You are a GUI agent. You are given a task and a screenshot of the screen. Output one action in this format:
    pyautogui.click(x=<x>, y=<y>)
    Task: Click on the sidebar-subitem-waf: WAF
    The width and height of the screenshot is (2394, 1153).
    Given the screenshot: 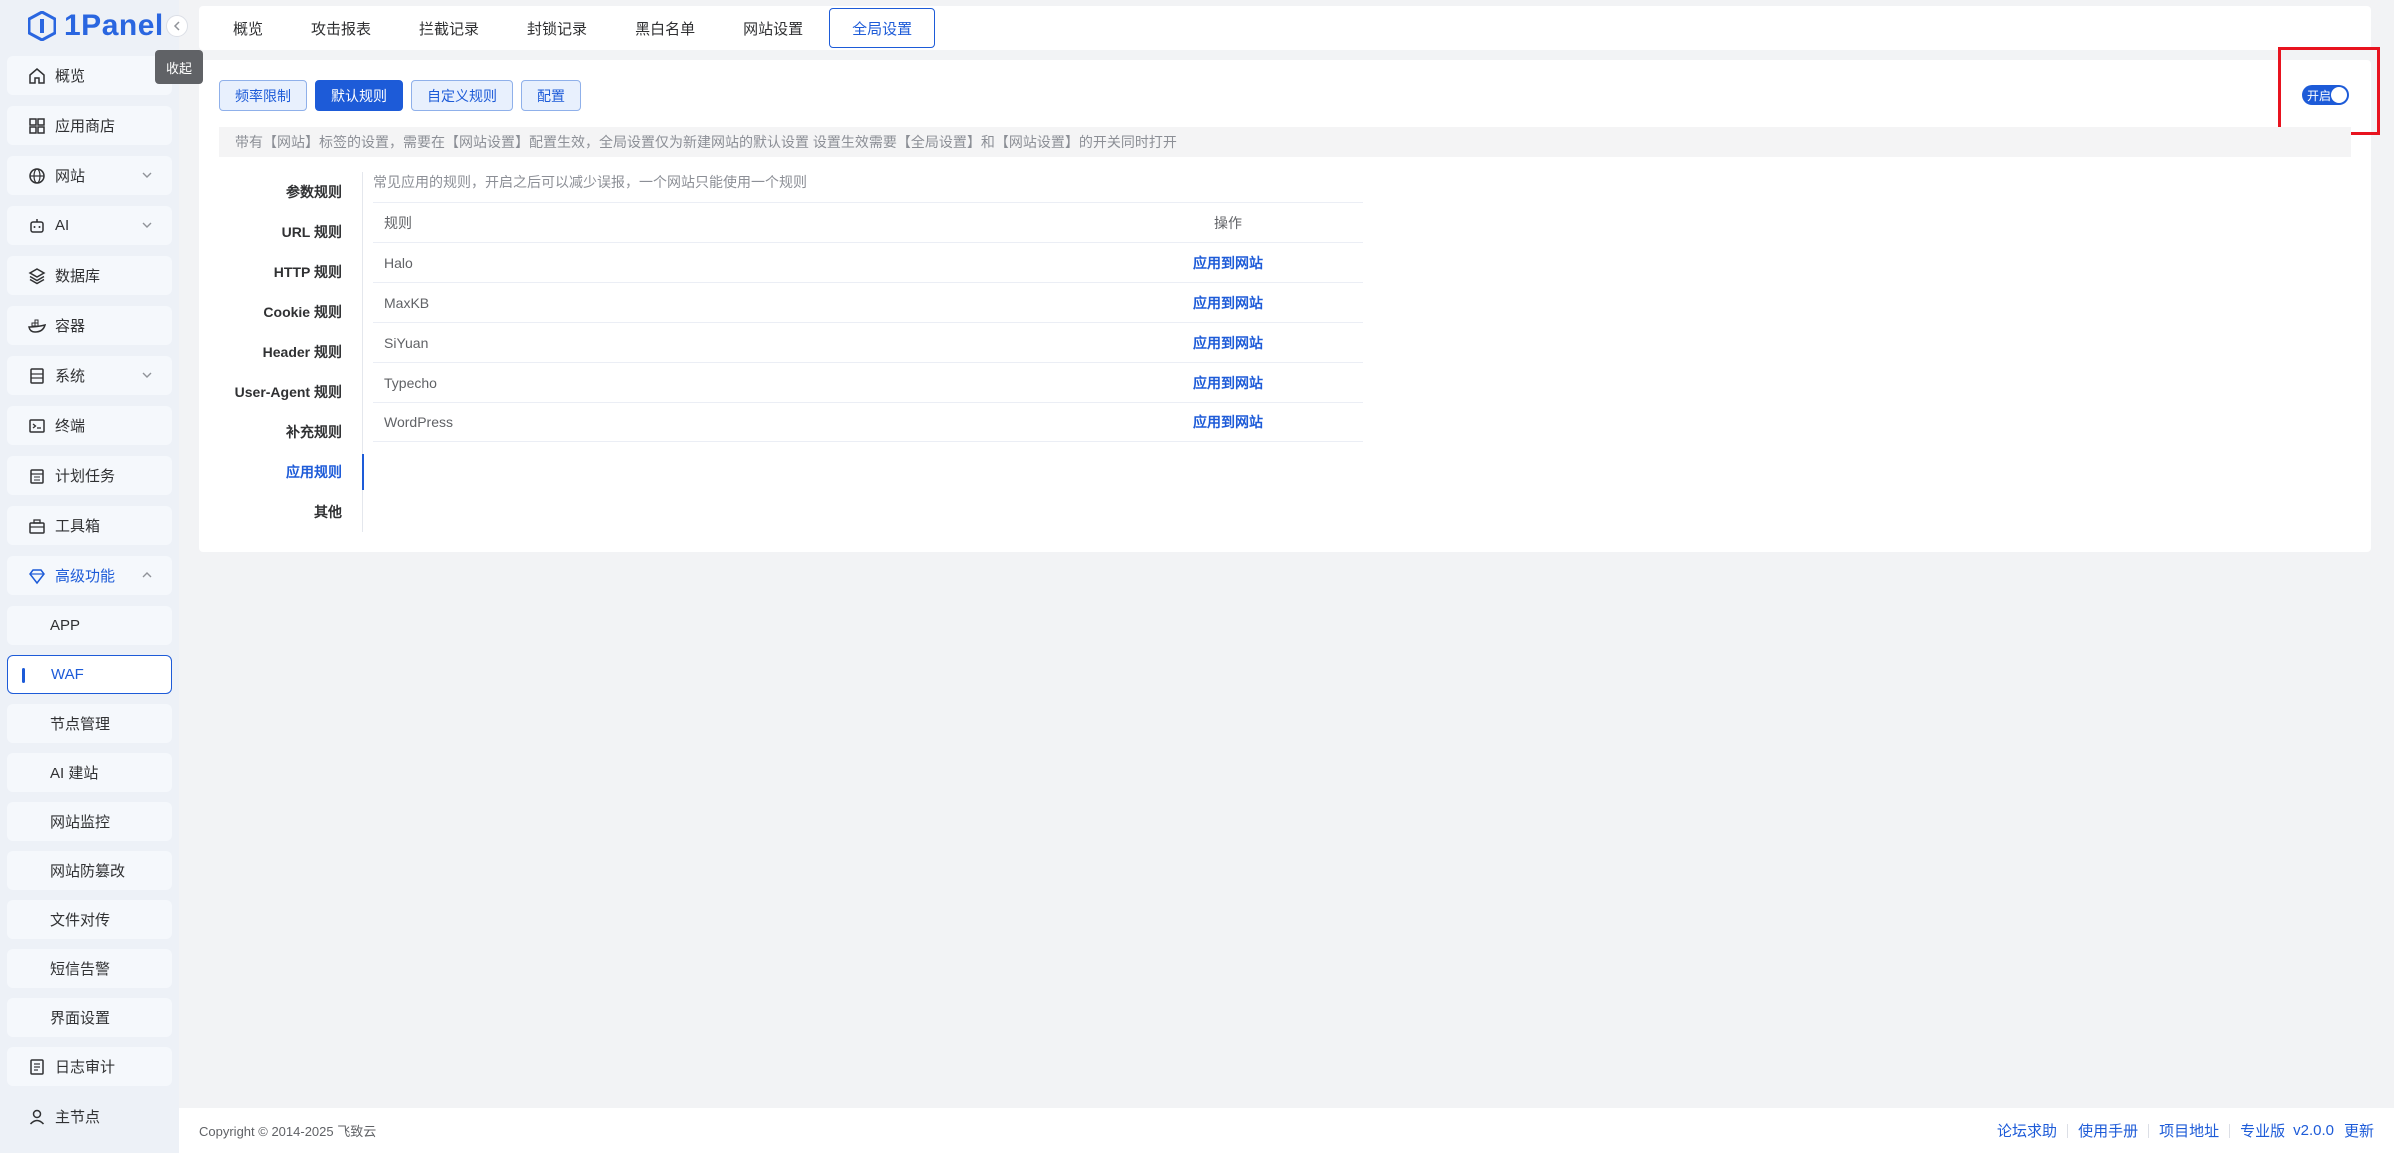 What is the action you would take?
    pyautogui.click(x=89, y=674)
    